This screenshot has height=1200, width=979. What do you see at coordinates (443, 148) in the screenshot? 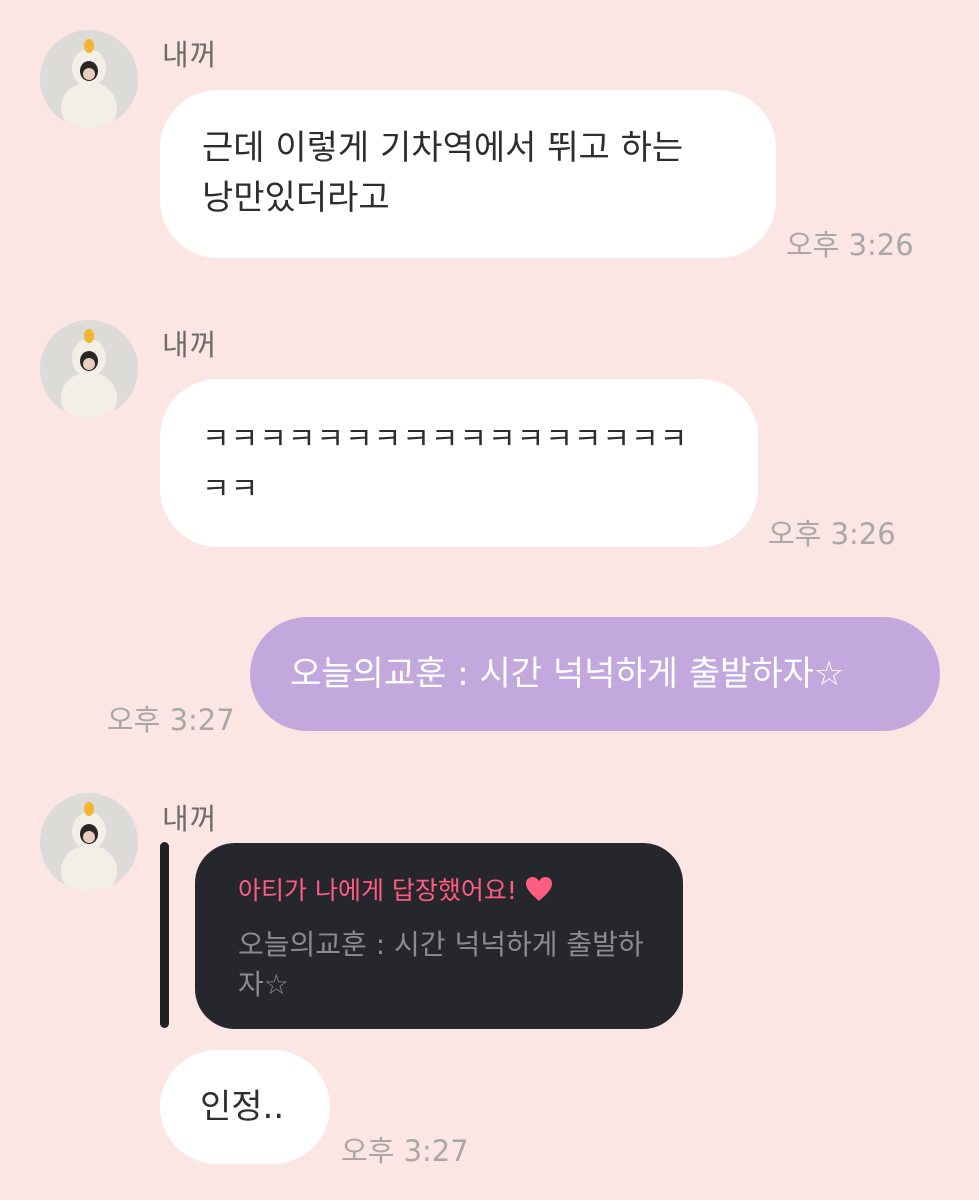
I see `message-text: 근데 이렇게 기차역에서 뛰고 하는` at bounding box center [443, 148].